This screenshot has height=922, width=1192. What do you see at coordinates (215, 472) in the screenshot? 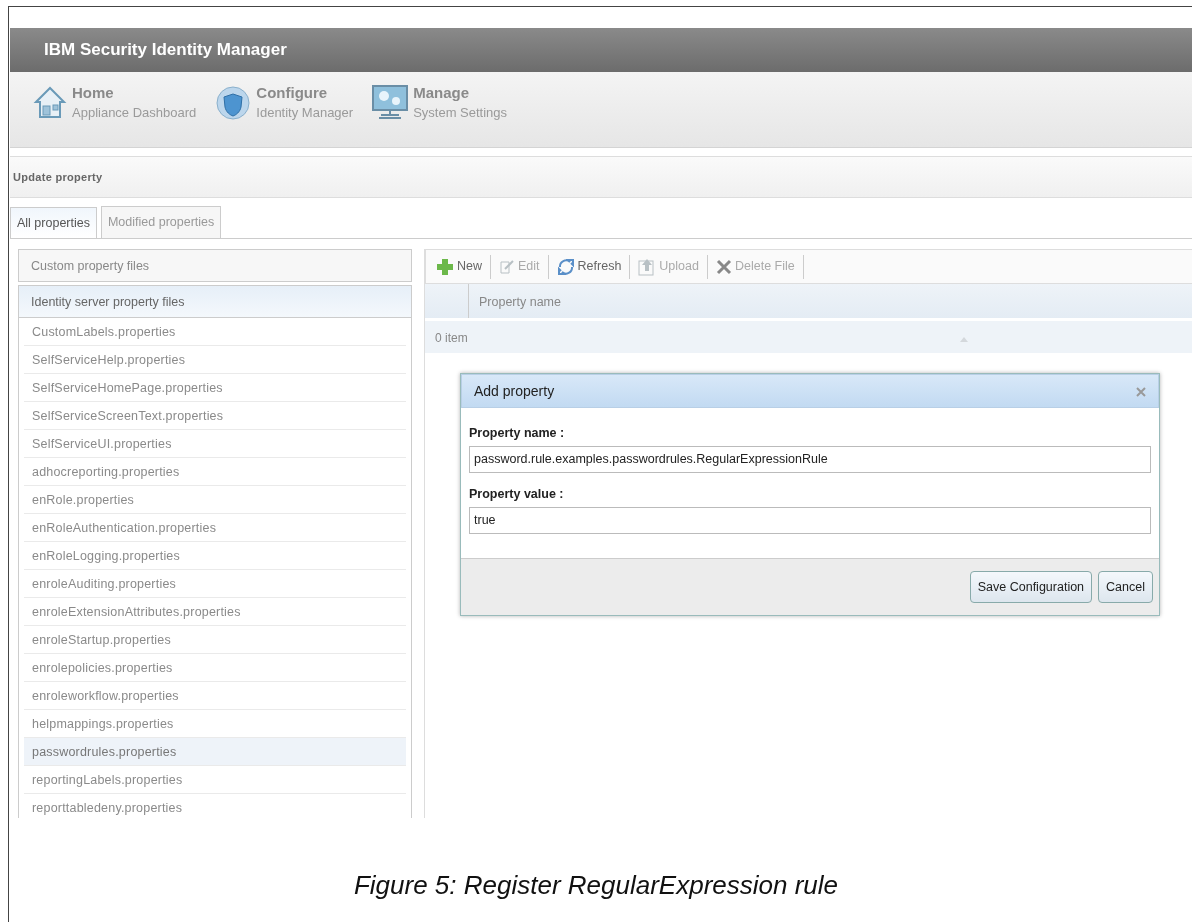
I see `file-item: adhocreporting.properties` at bounding box center [215, 472].